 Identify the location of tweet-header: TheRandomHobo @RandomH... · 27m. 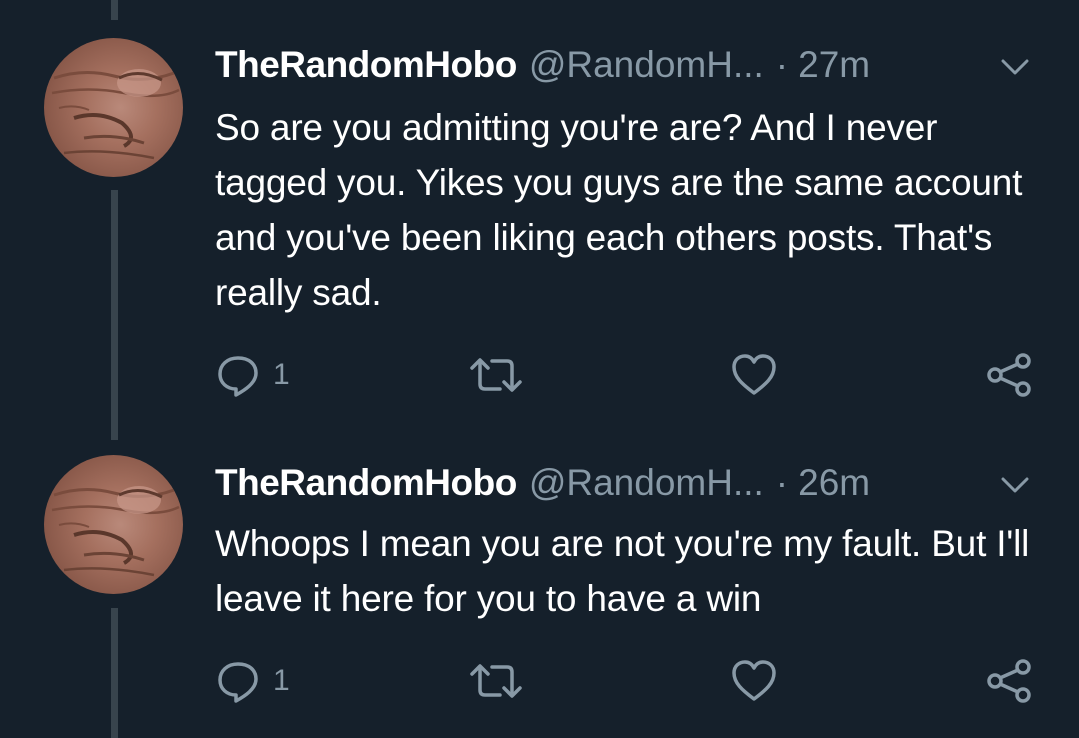
(542, 65).